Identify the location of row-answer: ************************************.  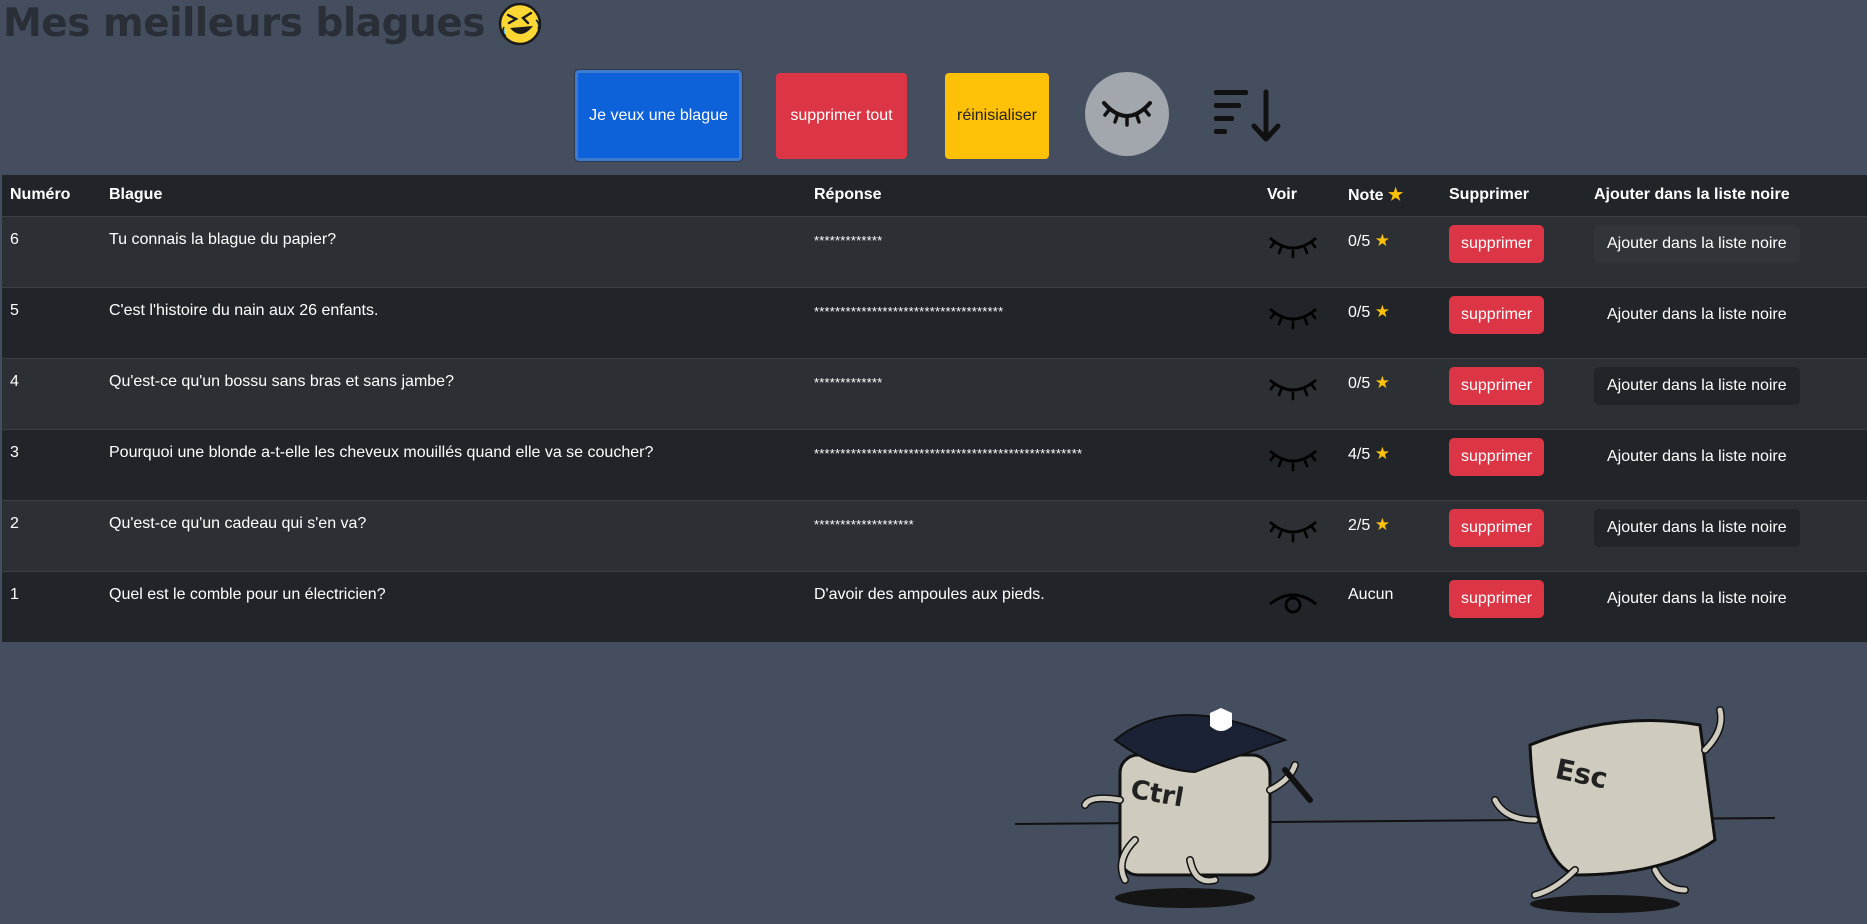
(909, 311).